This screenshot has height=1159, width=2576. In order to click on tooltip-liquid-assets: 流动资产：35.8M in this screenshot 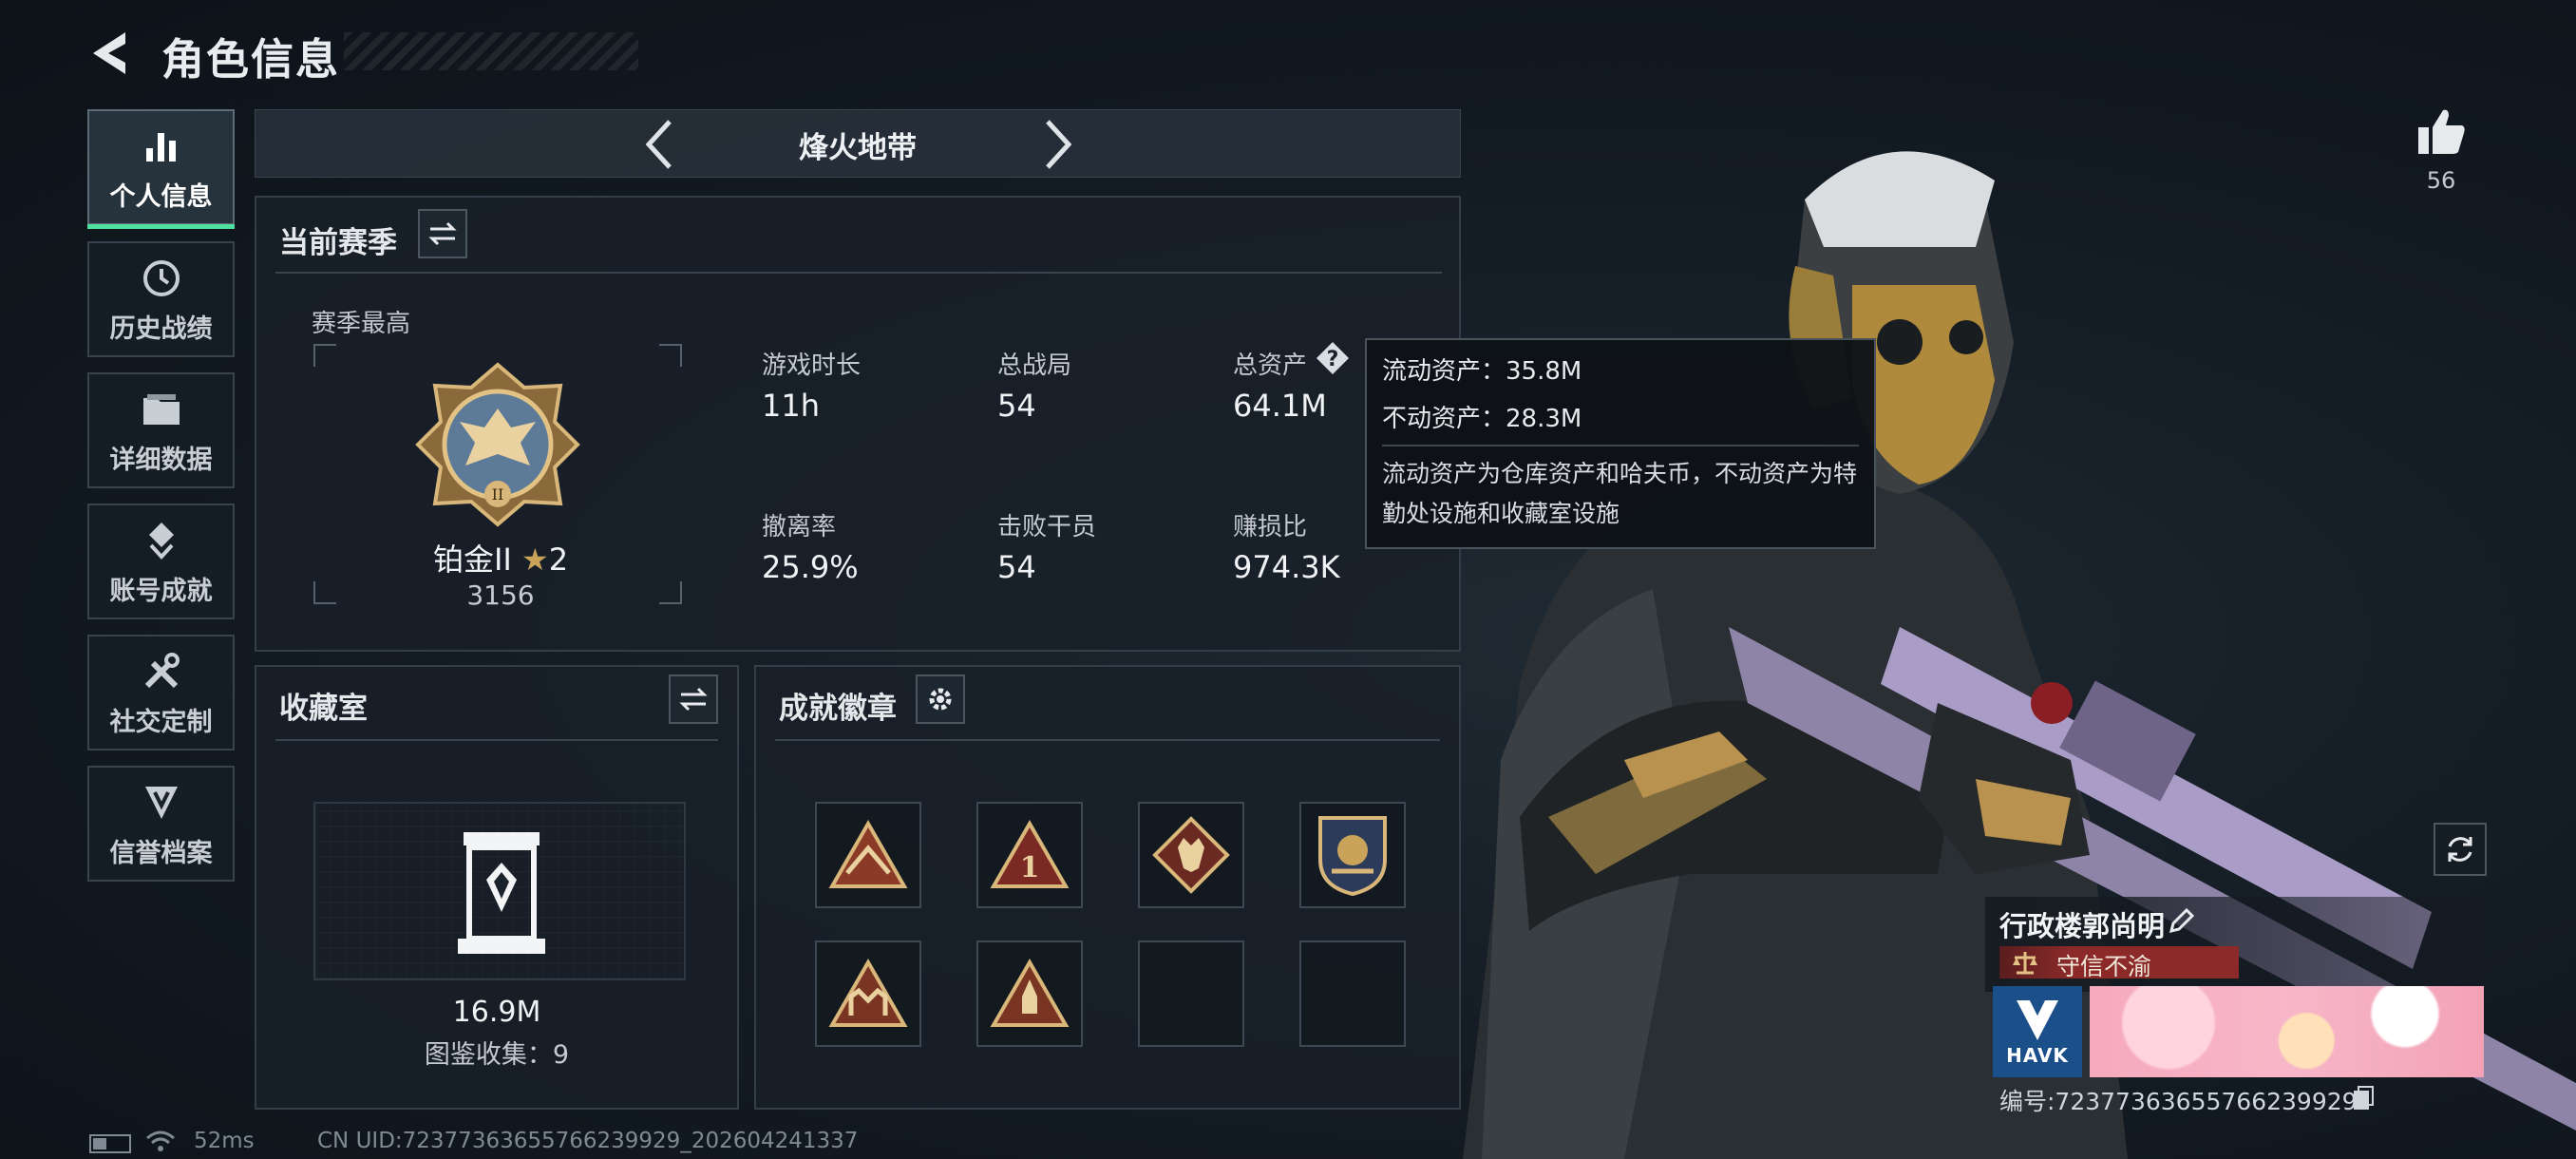, I will do `click(1482, 371)`.